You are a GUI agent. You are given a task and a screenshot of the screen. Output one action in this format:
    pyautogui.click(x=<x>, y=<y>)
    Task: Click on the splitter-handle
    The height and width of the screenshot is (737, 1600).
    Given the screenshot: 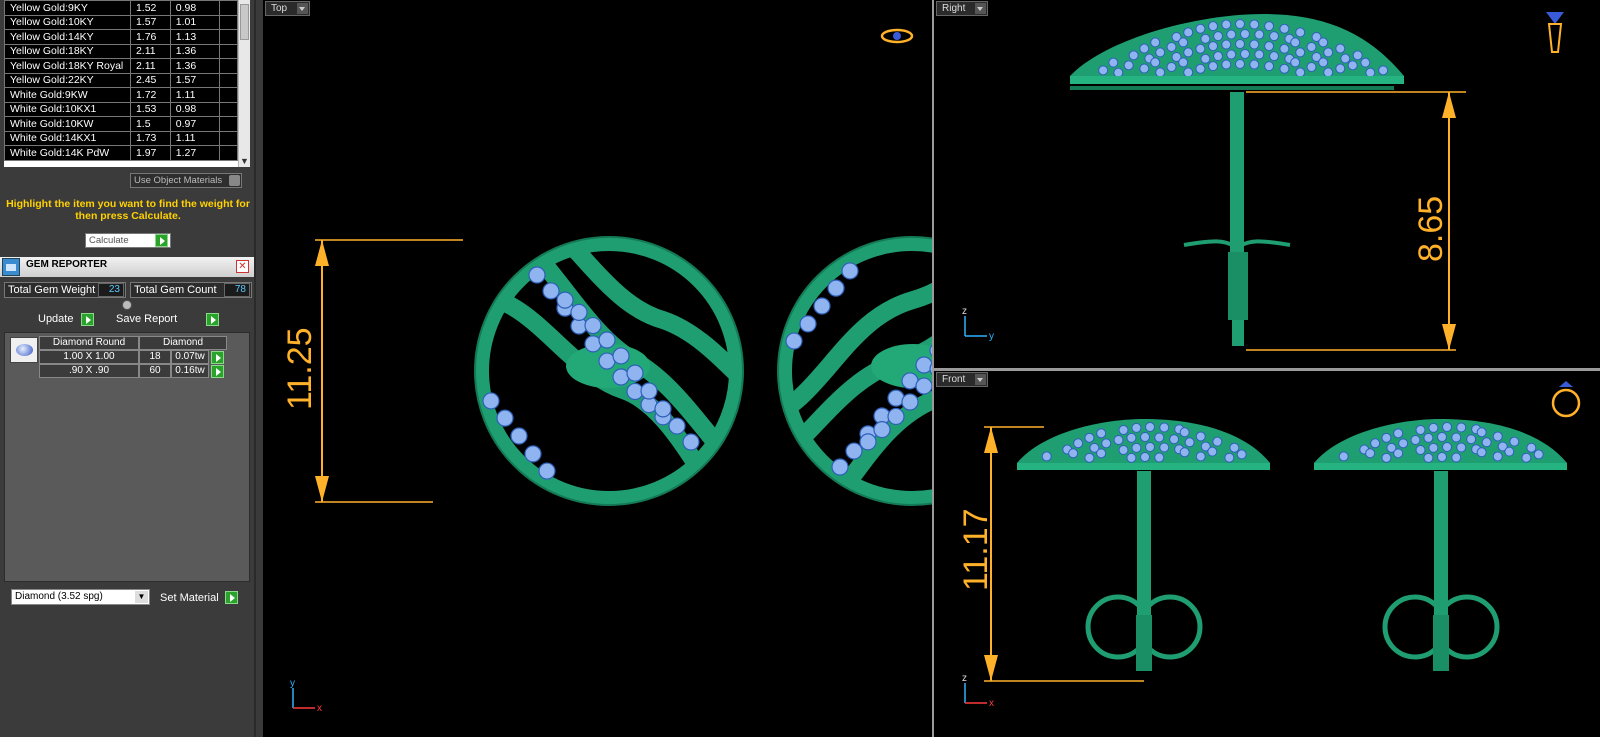 What is the action you would take?
    pyautogui.click(x=127, y=305)
    